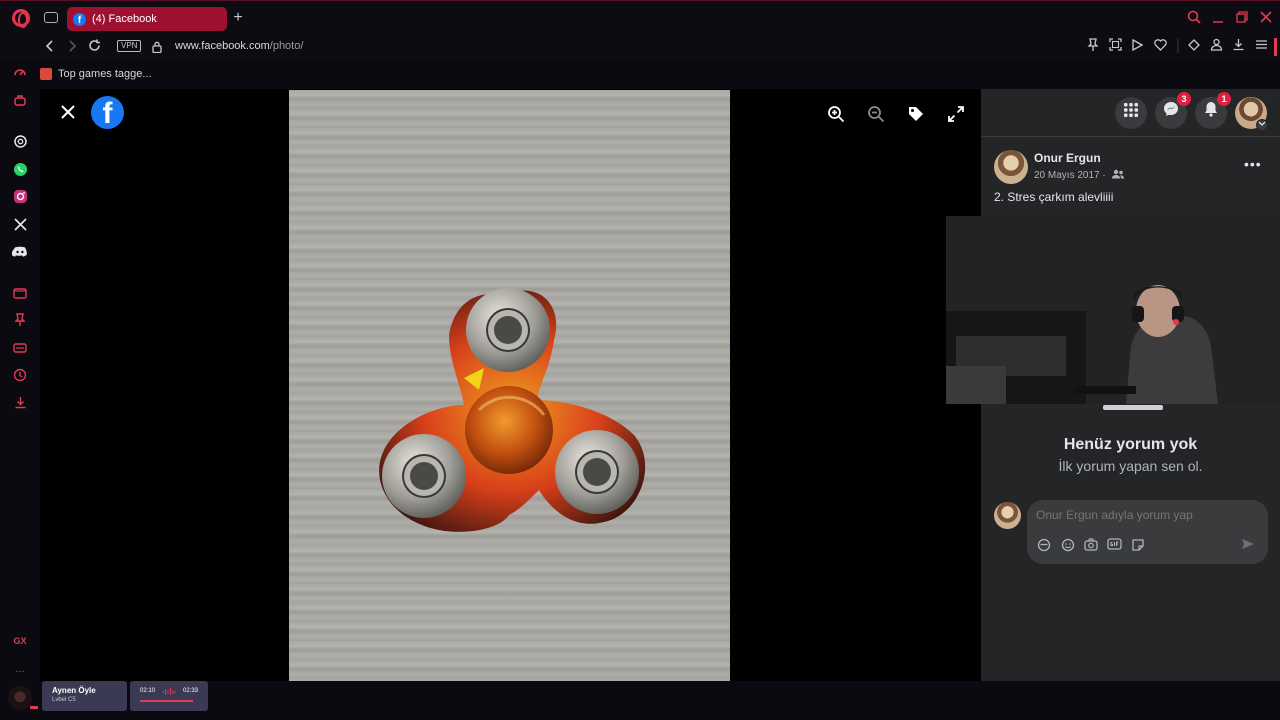 This screenshot has width=1280, height=720. What do you see at coordinates (1184, 99) in the screenshot?
I see `messenger-badge: 3` at bounding box center [1184, 99].